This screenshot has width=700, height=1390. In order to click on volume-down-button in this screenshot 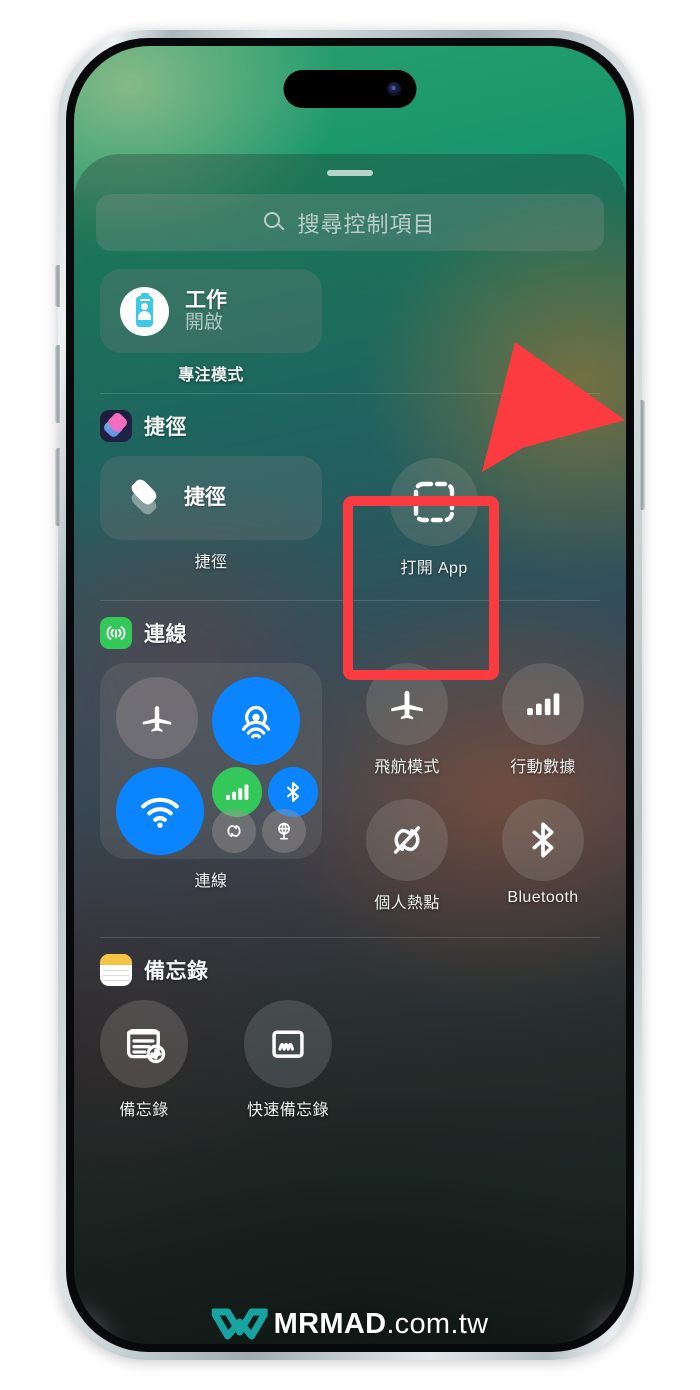, I will do `click(57, 487)`.